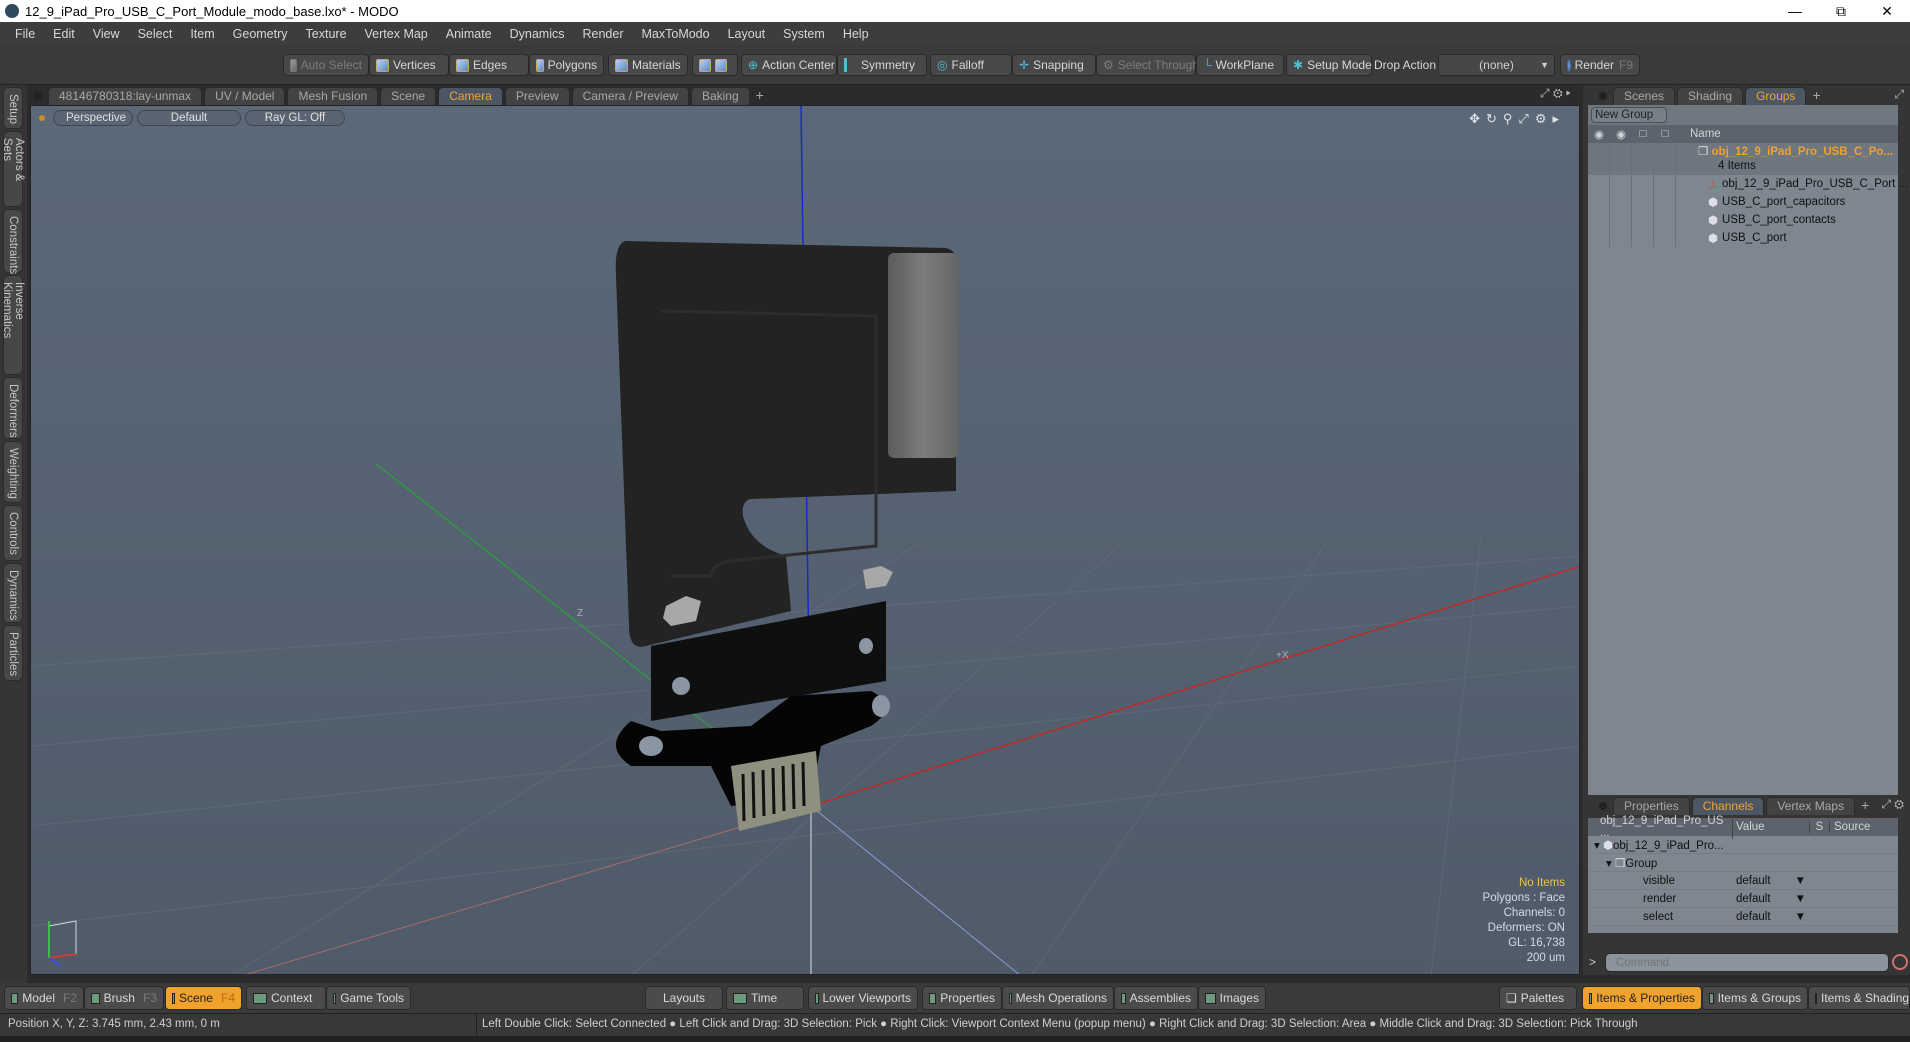  What do you see at coordinates (13, 593) in the screenshot?
I see `tab-dynamics: Dynamics` at bounding box center [13, 593].